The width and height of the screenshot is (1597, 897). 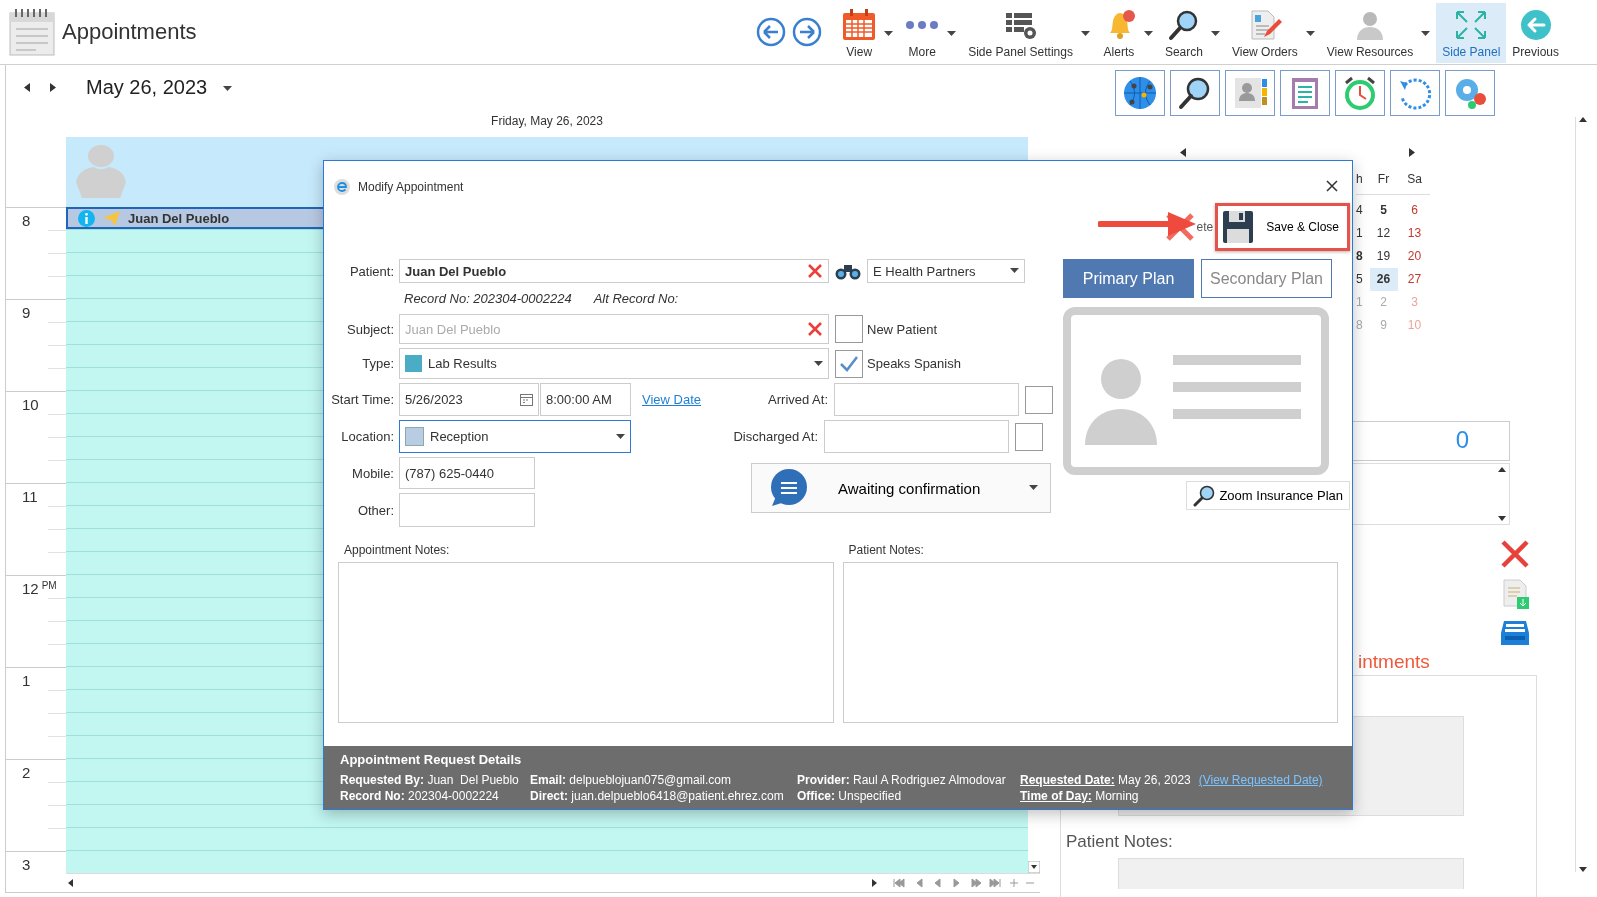 I want to click on toolbar-button: Alerts, so click(x=1118, y=33).